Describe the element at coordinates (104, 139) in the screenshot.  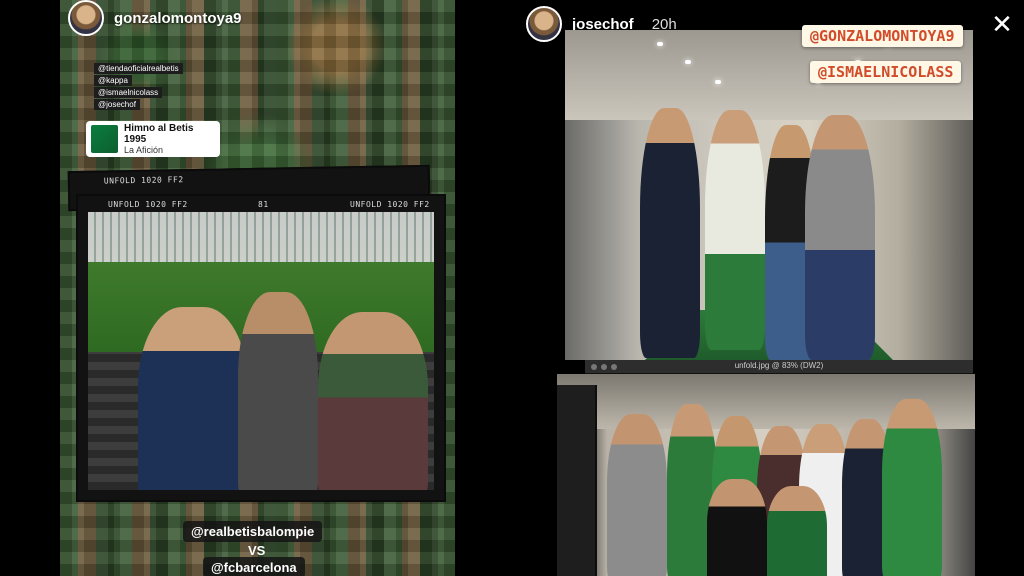
I see `album-art` at that location.